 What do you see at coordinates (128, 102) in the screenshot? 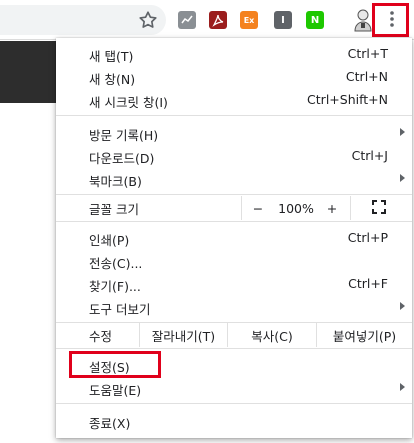
I see `menu-item-label: 새 시크릿 창(I)` at bounding box center [128, 102].